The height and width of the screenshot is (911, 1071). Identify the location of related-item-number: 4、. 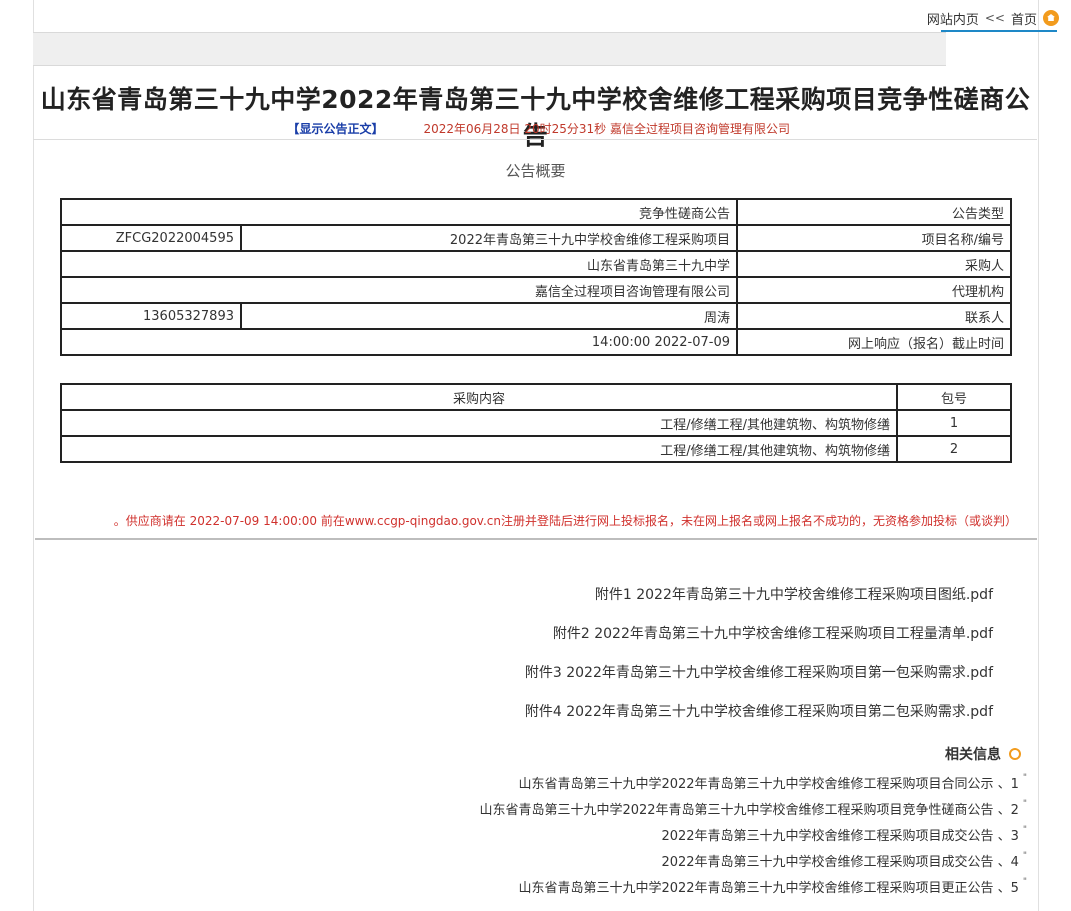
(1008, 862).